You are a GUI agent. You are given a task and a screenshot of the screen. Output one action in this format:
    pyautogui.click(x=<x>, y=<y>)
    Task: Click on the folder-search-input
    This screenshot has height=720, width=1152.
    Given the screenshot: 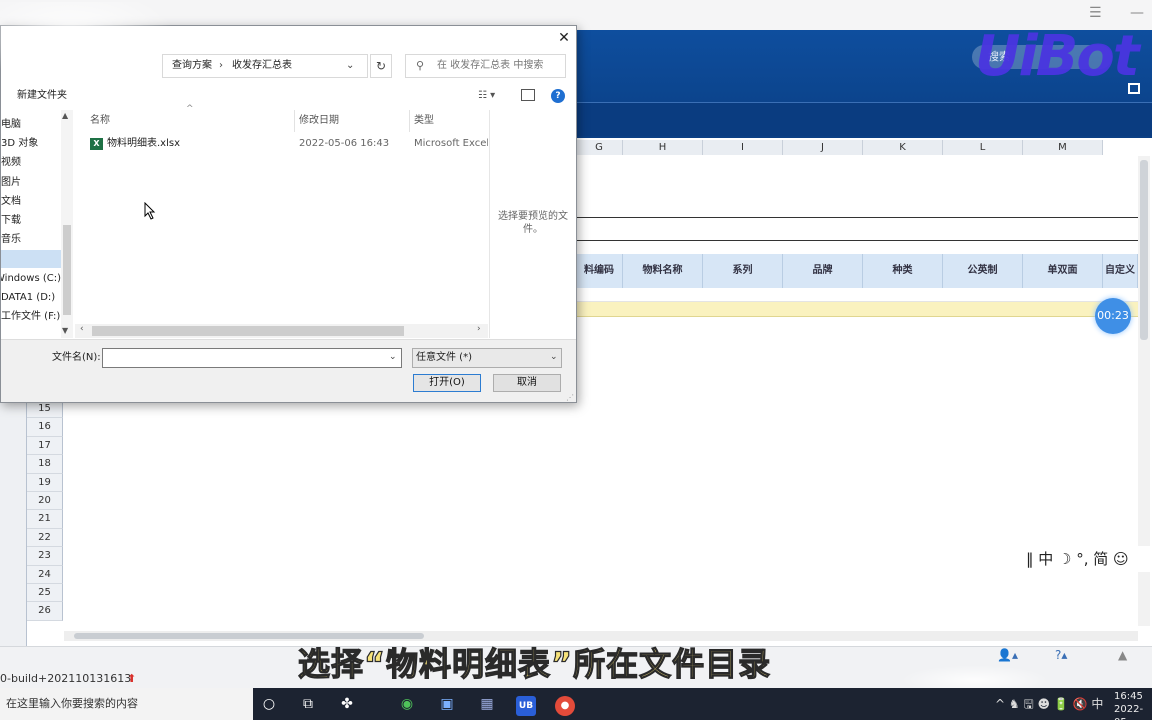 What is the action you would take?
    pyautogui.click(x=499, y=66)
    